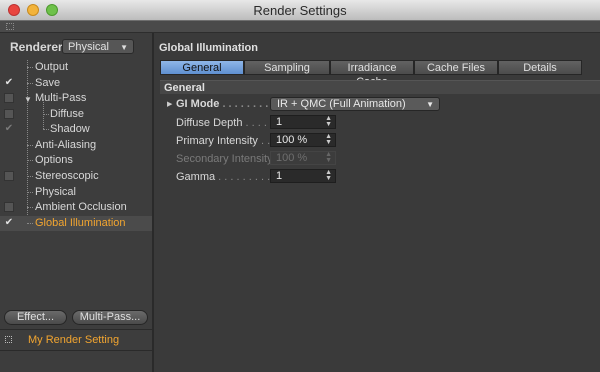 This screenshot has width=600, height=372. I want to click on gamma-value: 1, so click(279, 176).